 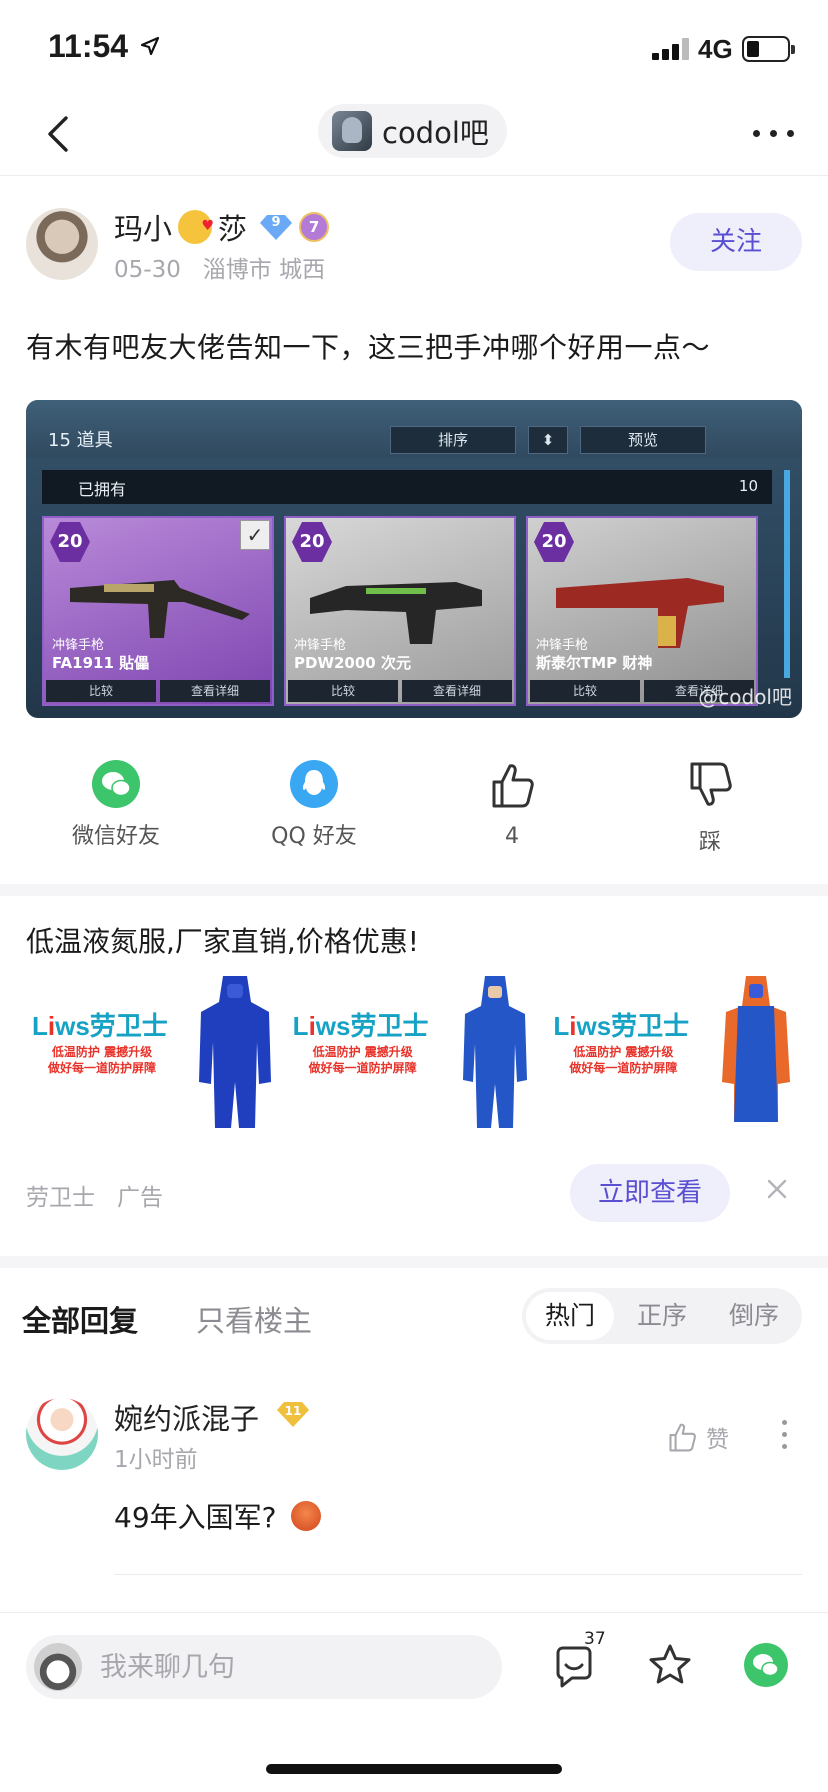 I want to click on forum-link: codol吧, so click(x=412, y=131).